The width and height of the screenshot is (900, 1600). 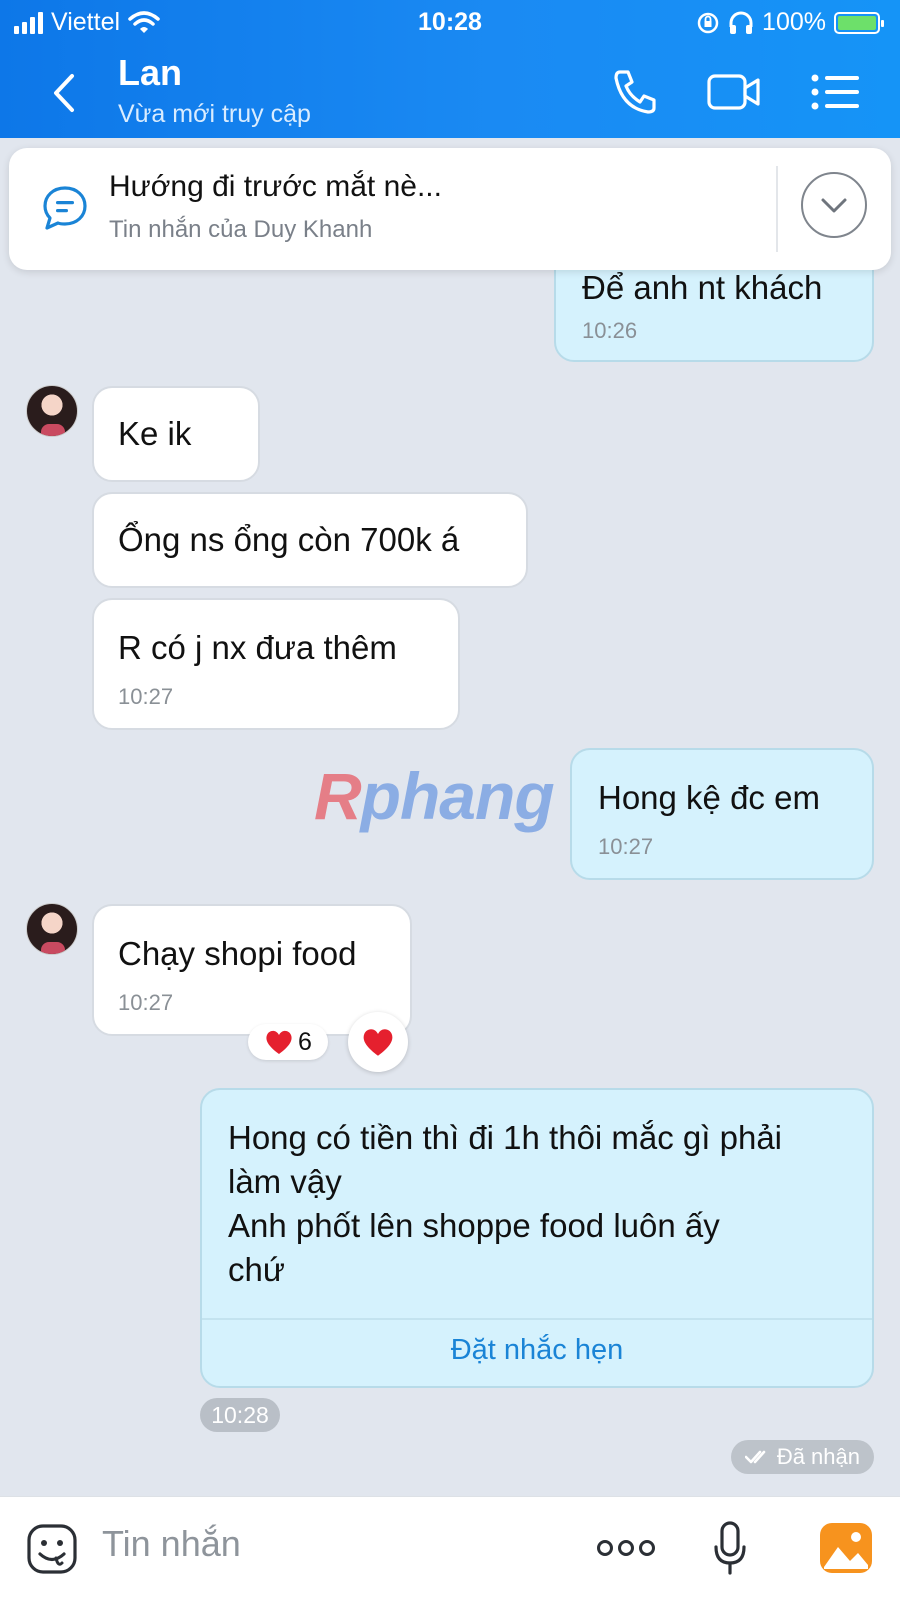 What do you see at coordinates (730, 1549) in the screenshot?
I see `microphone-icon` at bounding box center [730, 1549].